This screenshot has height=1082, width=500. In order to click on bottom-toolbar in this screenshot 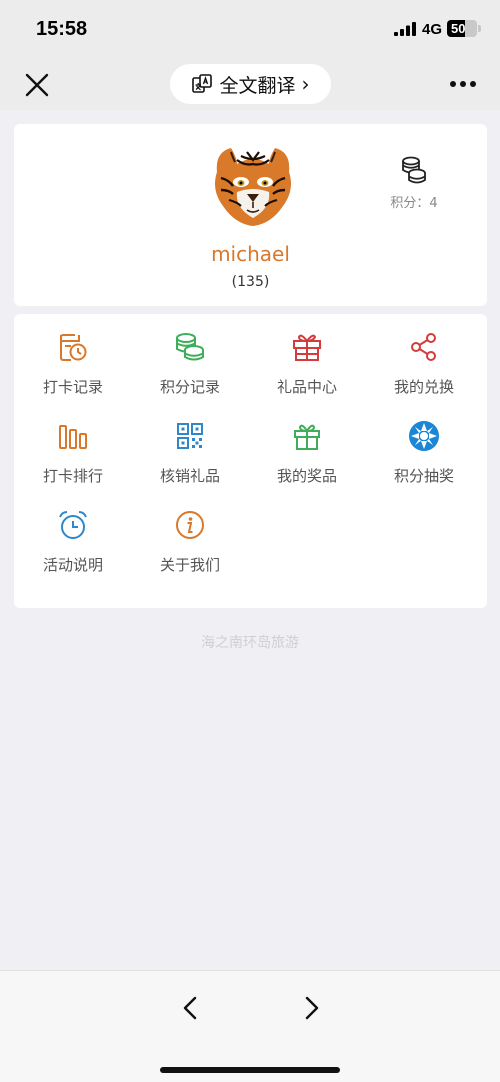, I will do `click(250, 1026)`.